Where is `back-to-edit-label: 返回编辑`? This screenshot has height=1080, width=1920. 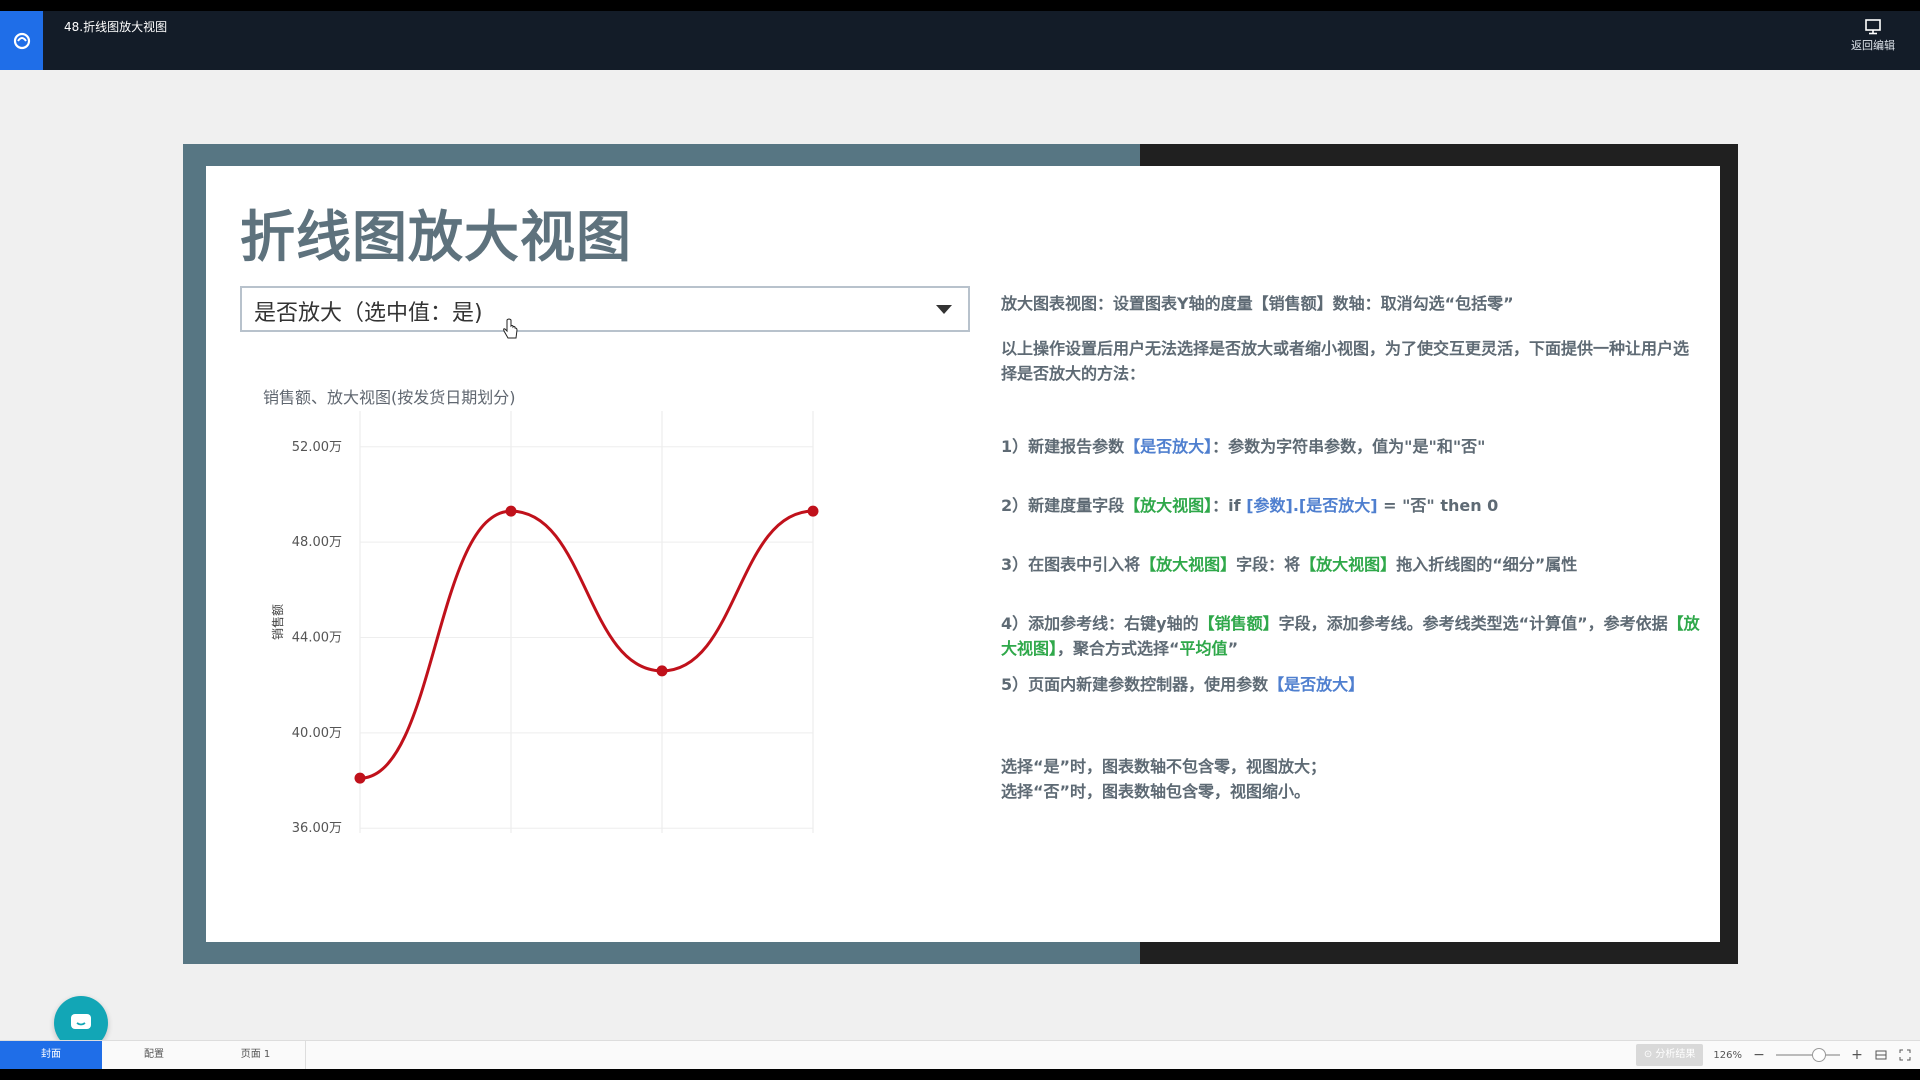
back-to-edit-label: 返回编辑 is located at coordinates (1873, 45).